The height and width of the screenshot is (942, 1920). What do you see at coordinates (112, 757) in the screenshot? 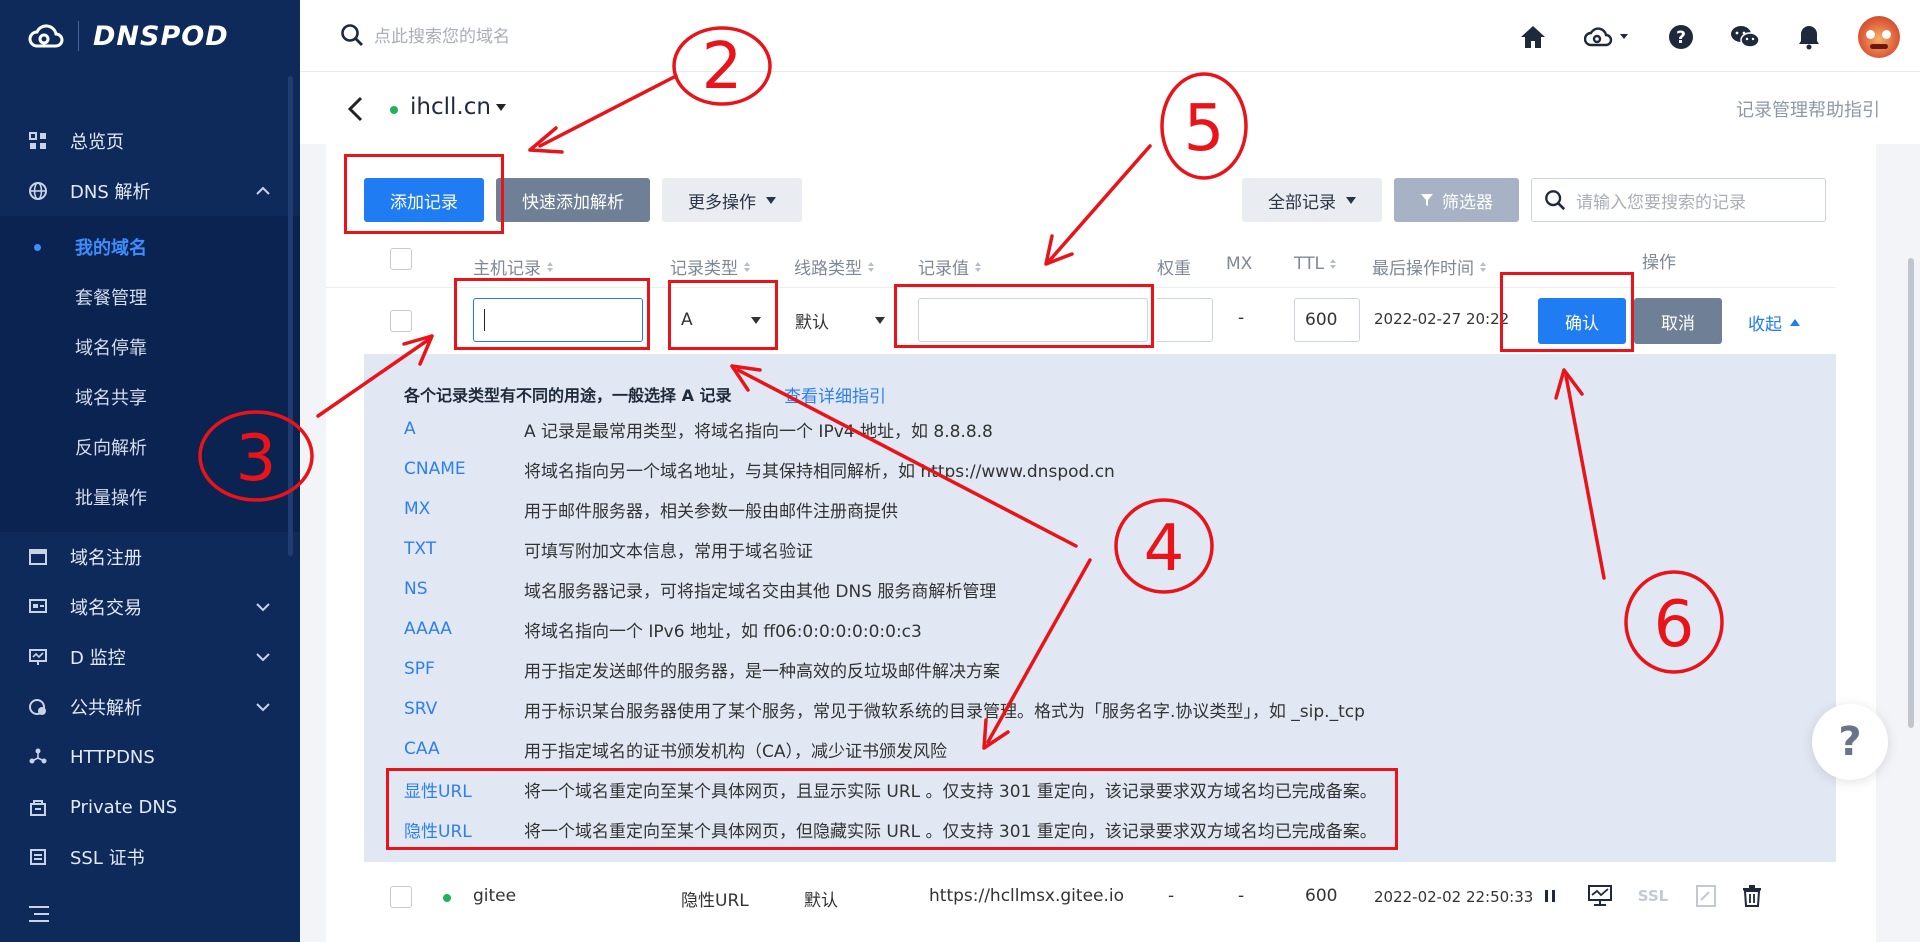
I see `sidebar-item-label: HTTPDNS` at bounding box center [112, 757].